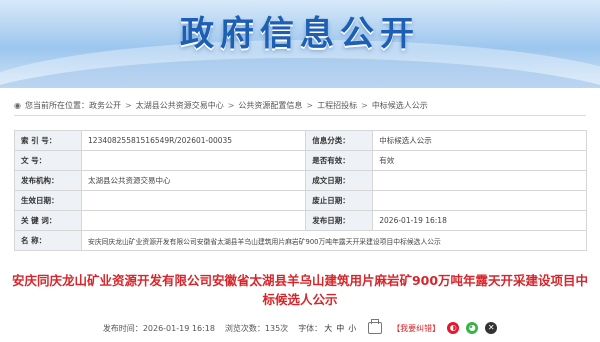 The height and width of the screenshot is (342, 600). Describe the element at coordinates (337, 105) in the screenshot. I see `breadcrumb-item-bidding: 工程招投标` at that location.